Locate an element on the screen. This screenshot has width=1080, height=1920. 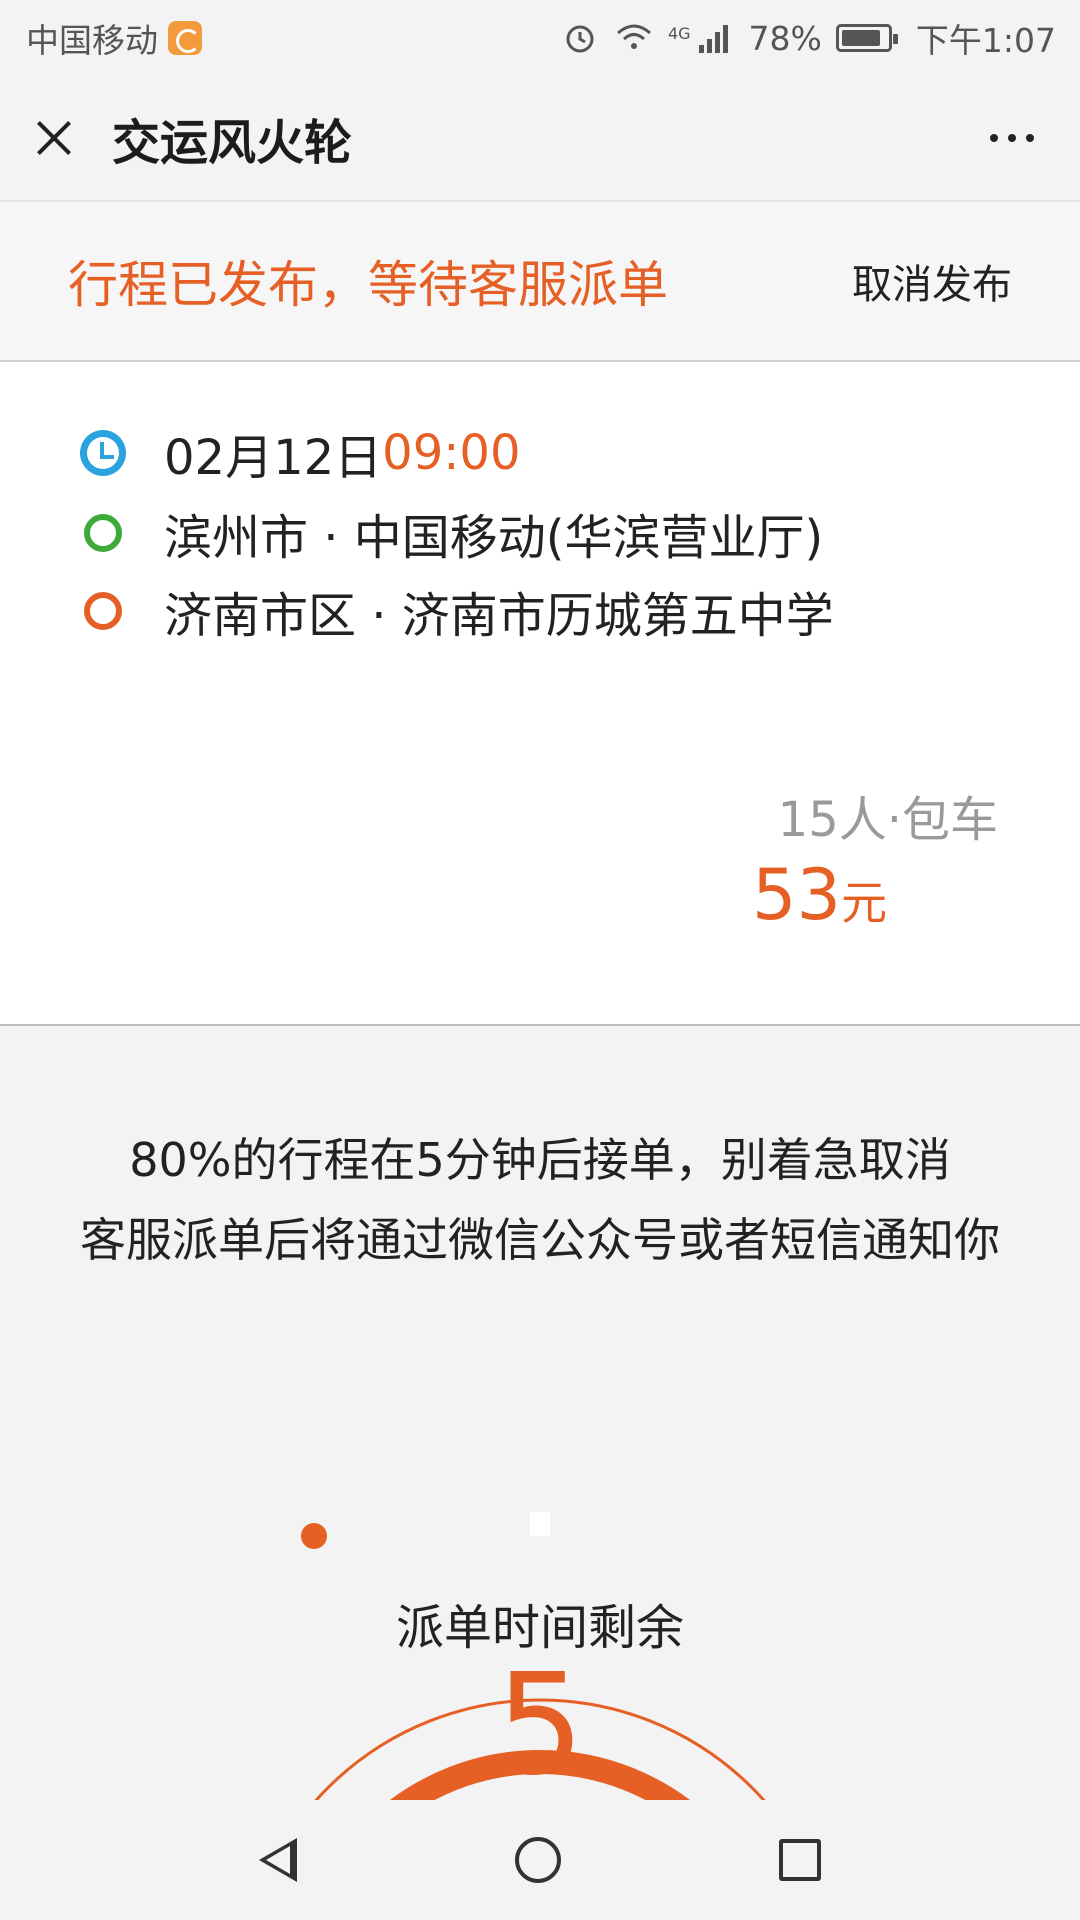
uc-app-icon is located at coordinates (185, 38).